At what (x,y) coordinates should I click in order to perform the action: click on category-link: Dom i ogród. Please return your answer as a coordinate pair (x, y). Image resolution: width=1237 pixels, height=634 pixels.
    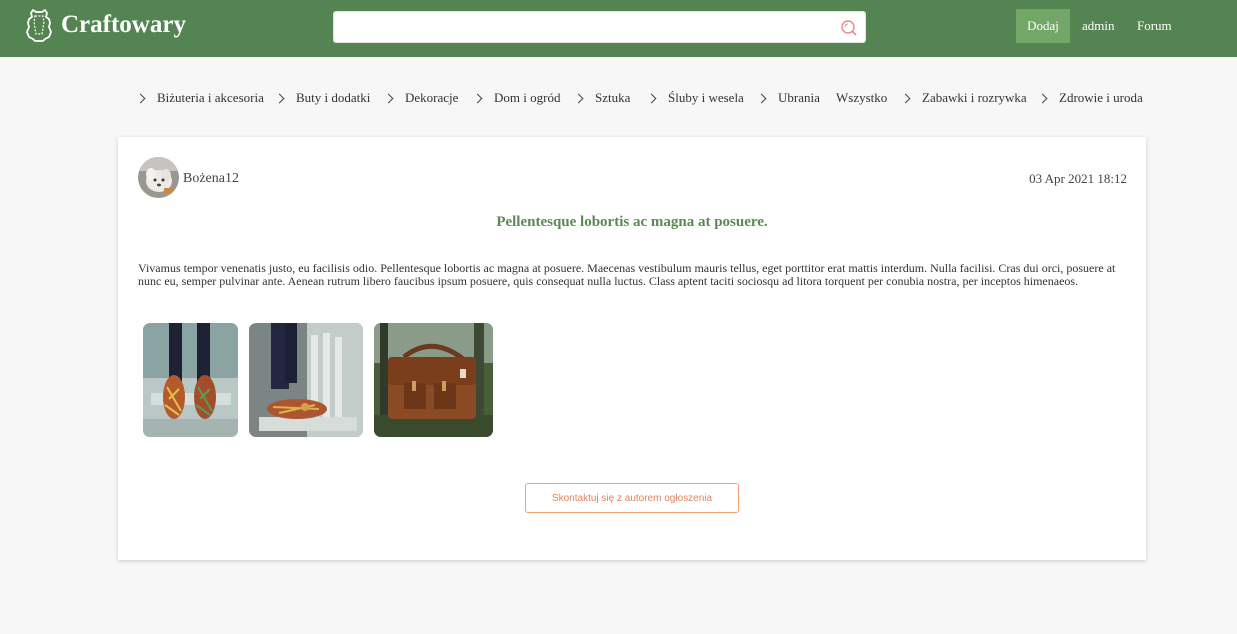
    Looking at the image, I should click on (516, 98).